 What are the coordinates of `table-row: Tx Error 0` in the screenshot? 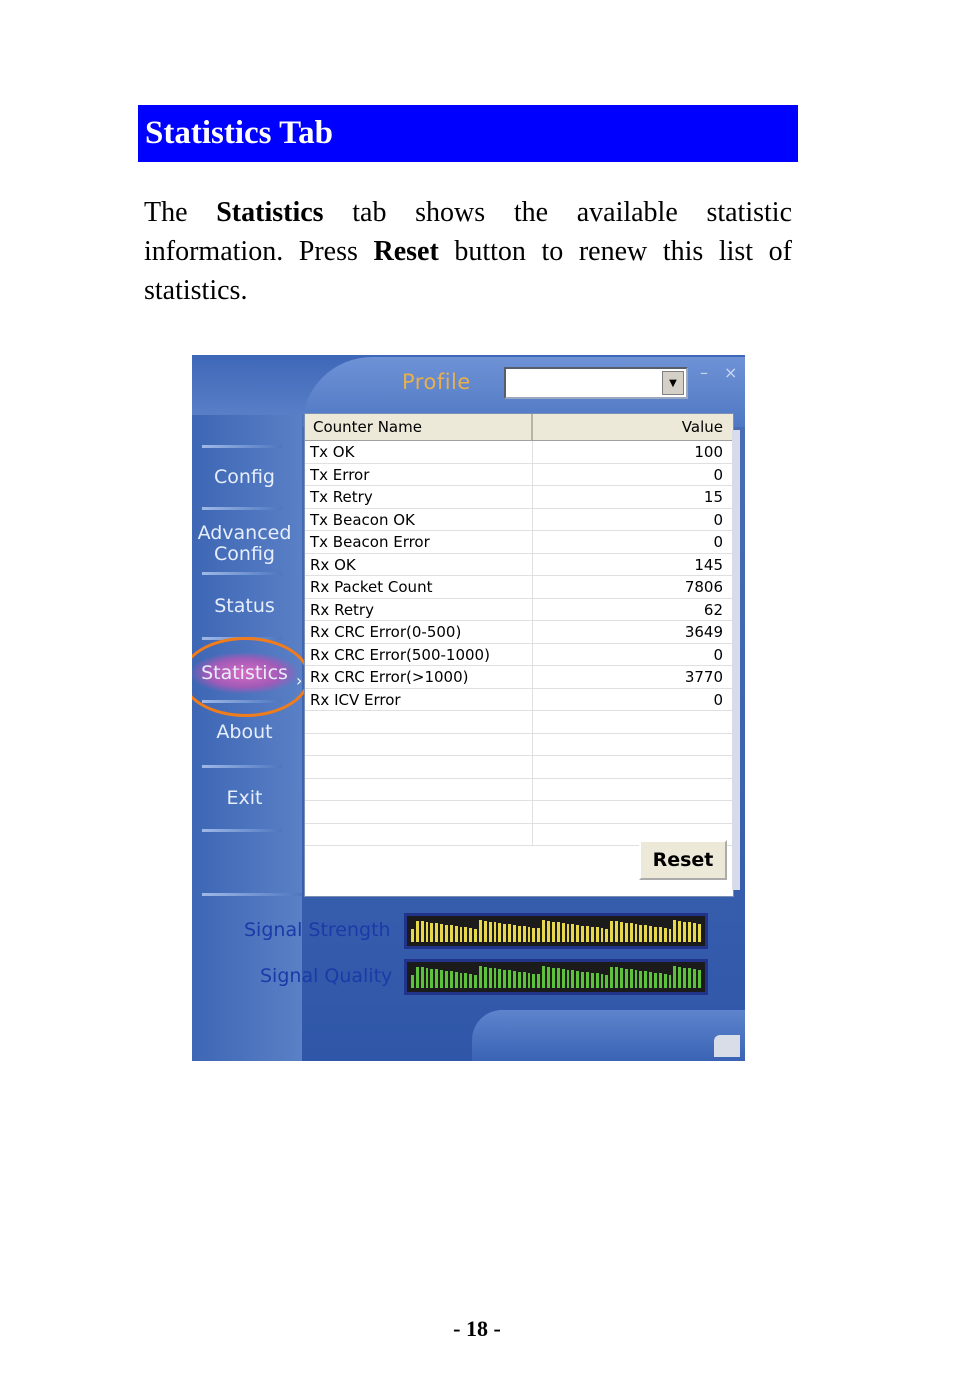 It's located at (519, 474).